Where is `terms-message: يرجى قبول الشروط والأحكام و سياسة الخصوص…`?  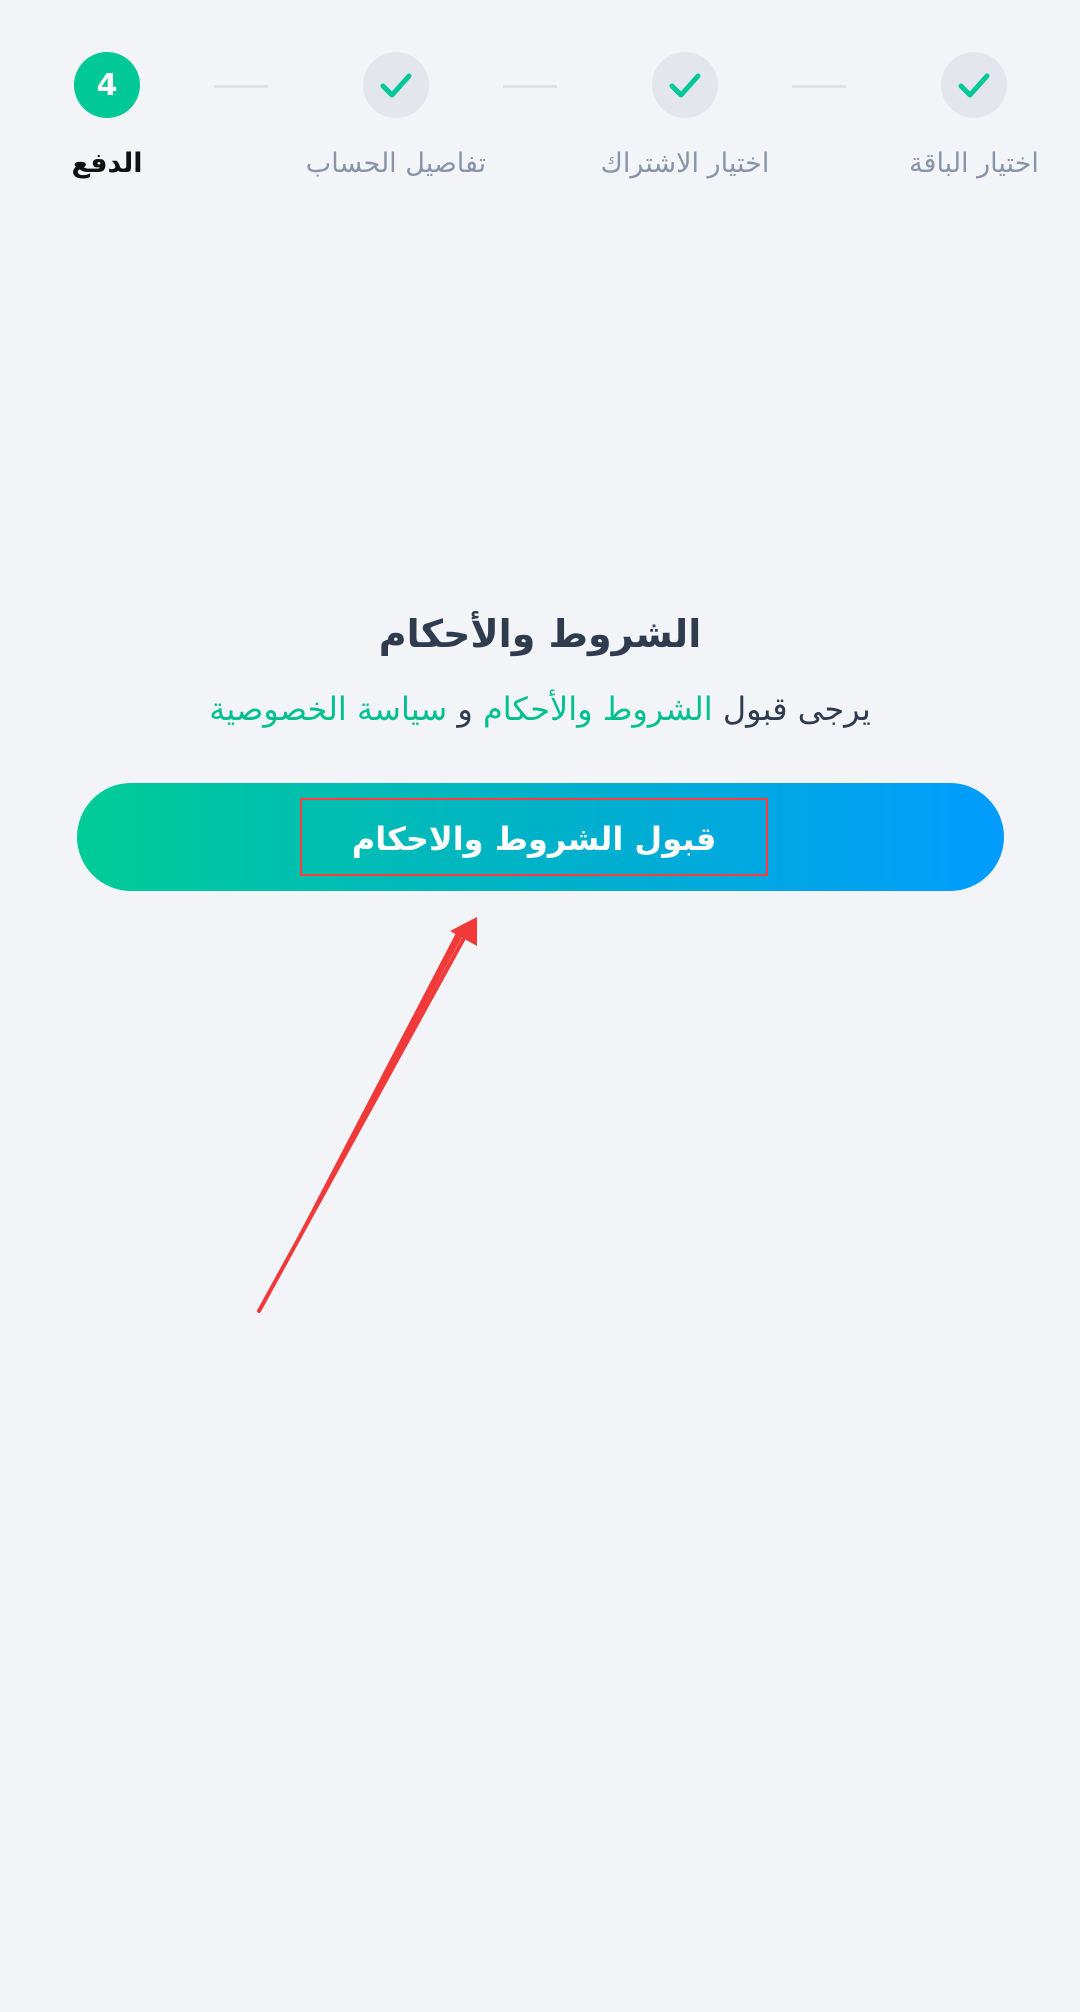 terms-message: يرجى قبول الشروط والأحكام و سياسة الخصوص… is located at coordinates (540, 709).